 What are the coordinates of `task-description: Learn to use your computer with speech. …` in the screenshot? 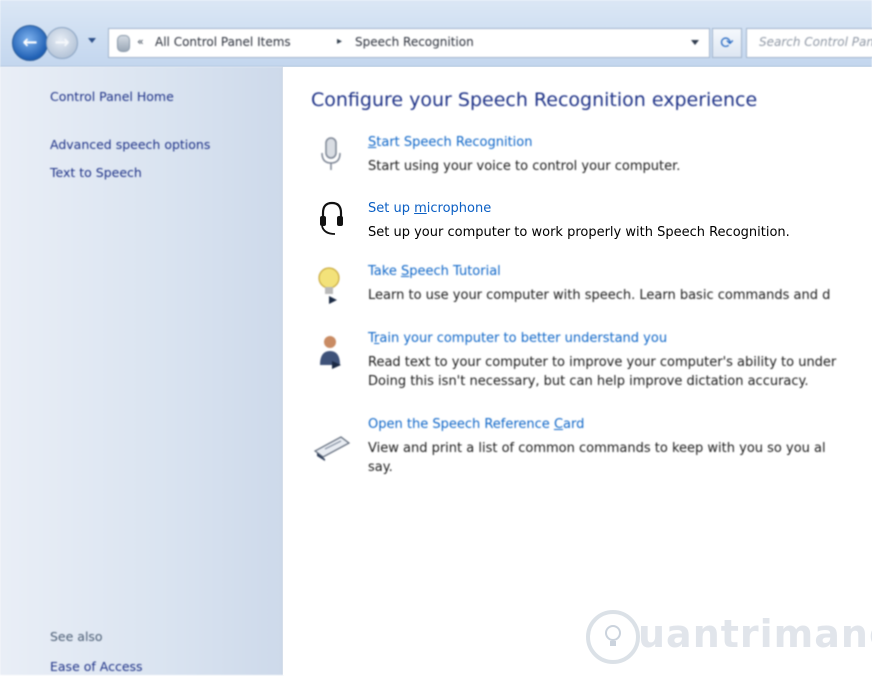 It's located at (599, 295).